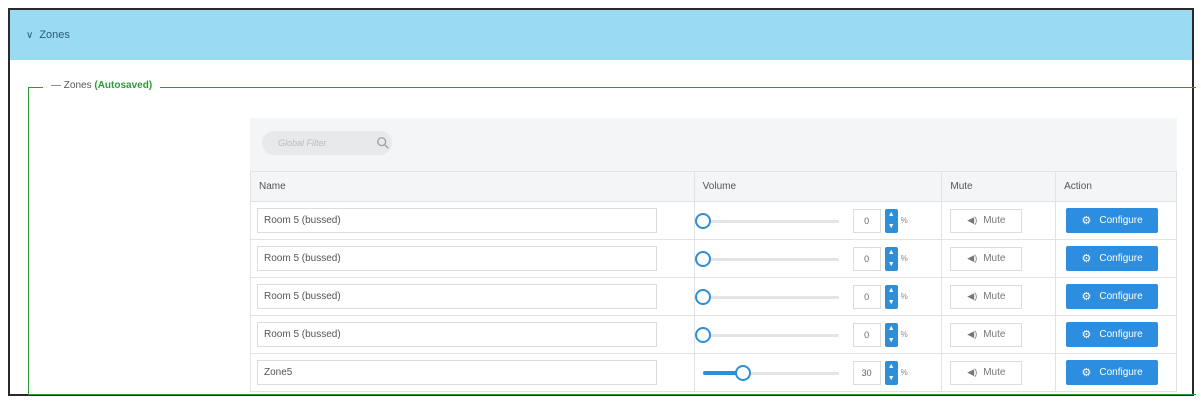 This screenshot has height=401, width=1201. I want to click on zones-accordion-header: ∨ Zones, so click(601, 35).